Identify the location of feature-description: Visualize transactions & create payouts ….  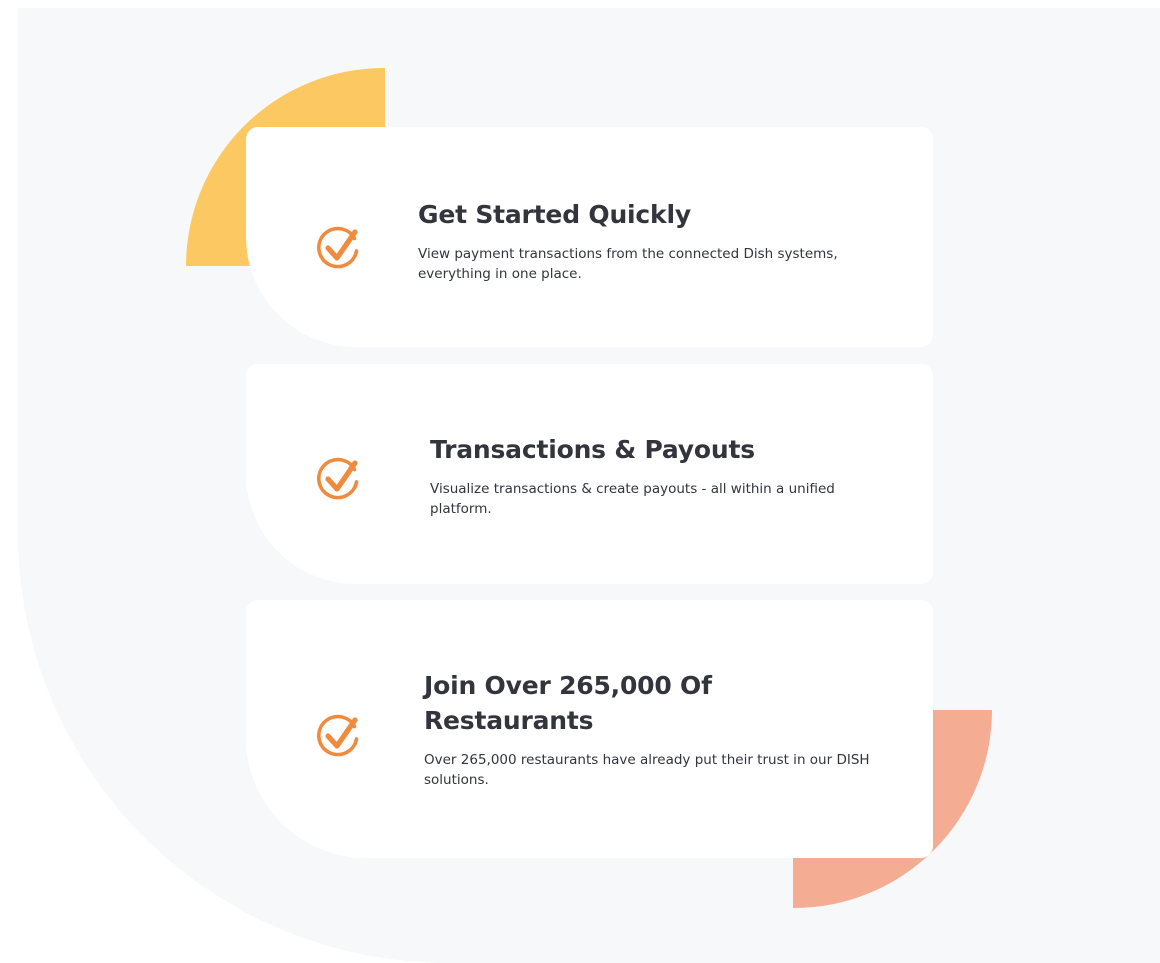
(632, 499).